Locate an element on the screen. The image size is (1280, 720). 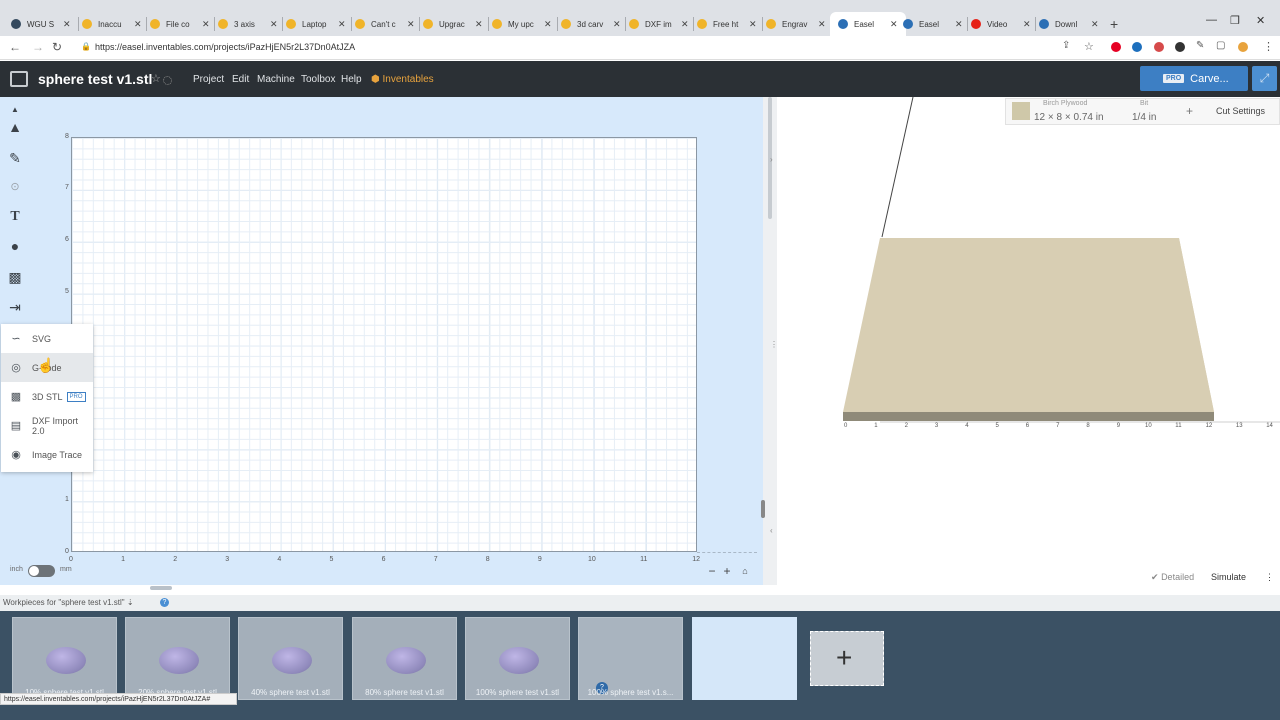
detailed-toggle: ✔ Detailed is located at coordinates (1172, 577).